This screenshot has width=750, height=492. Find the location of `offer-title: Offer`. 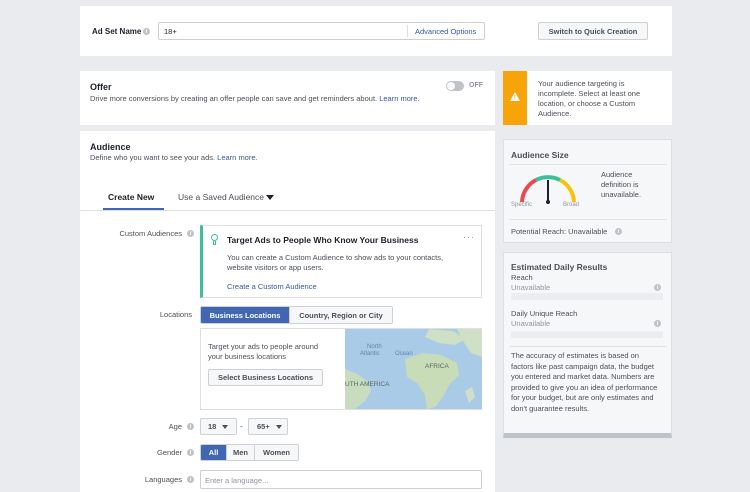

offer-title: Offer is located at coordinates (101, 87).